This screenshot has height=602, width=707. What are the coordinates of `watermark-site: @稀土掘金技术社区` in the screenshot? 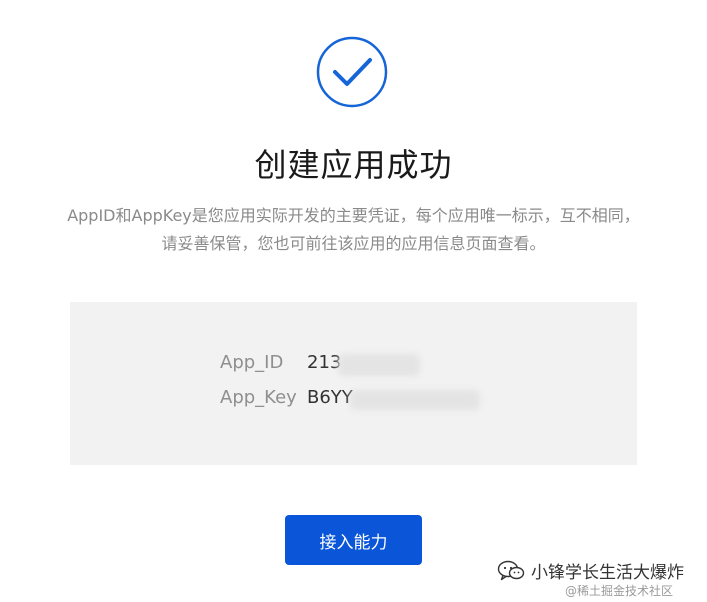 It's located at (619, 591).